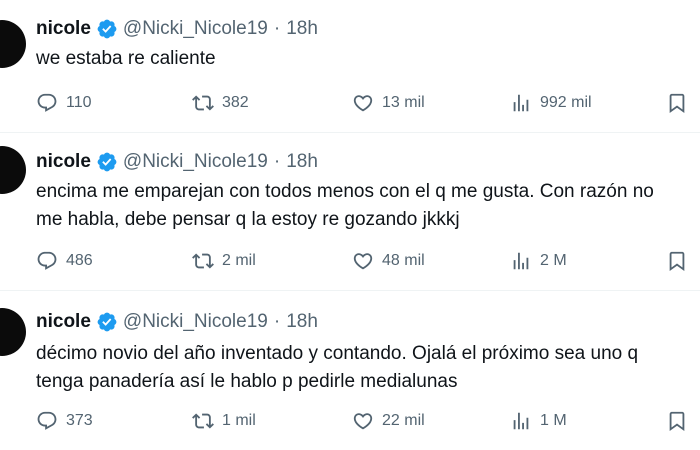  I want to click on retweet-count: 382, so click(235, 102).